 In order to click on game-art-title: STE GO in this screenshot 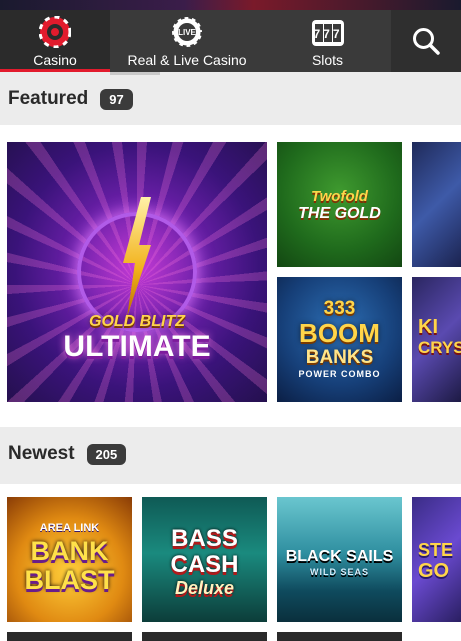, I will do `click(439, 561)`.